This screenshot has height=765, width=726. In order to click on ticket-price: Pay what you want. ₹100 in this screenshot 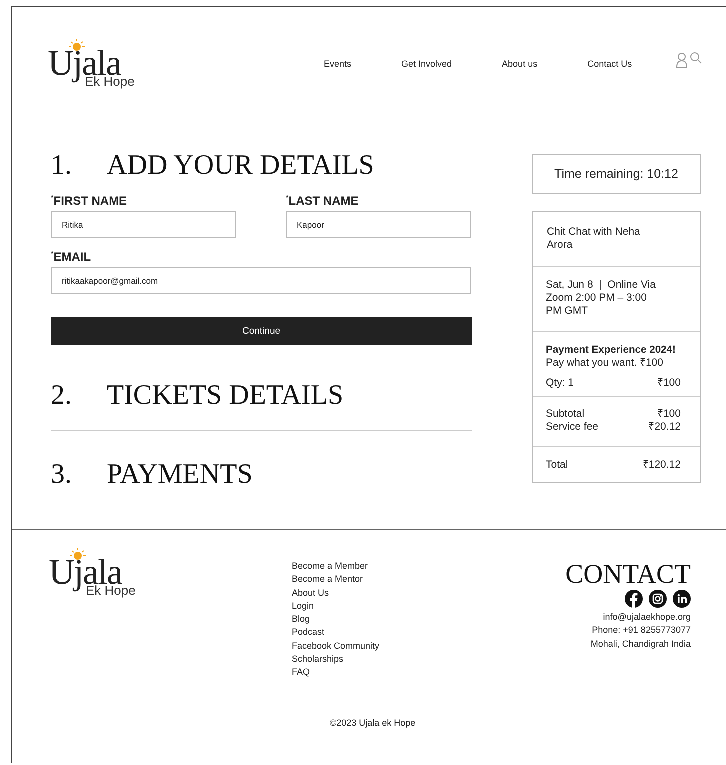, I will do `click(605, 363)`.